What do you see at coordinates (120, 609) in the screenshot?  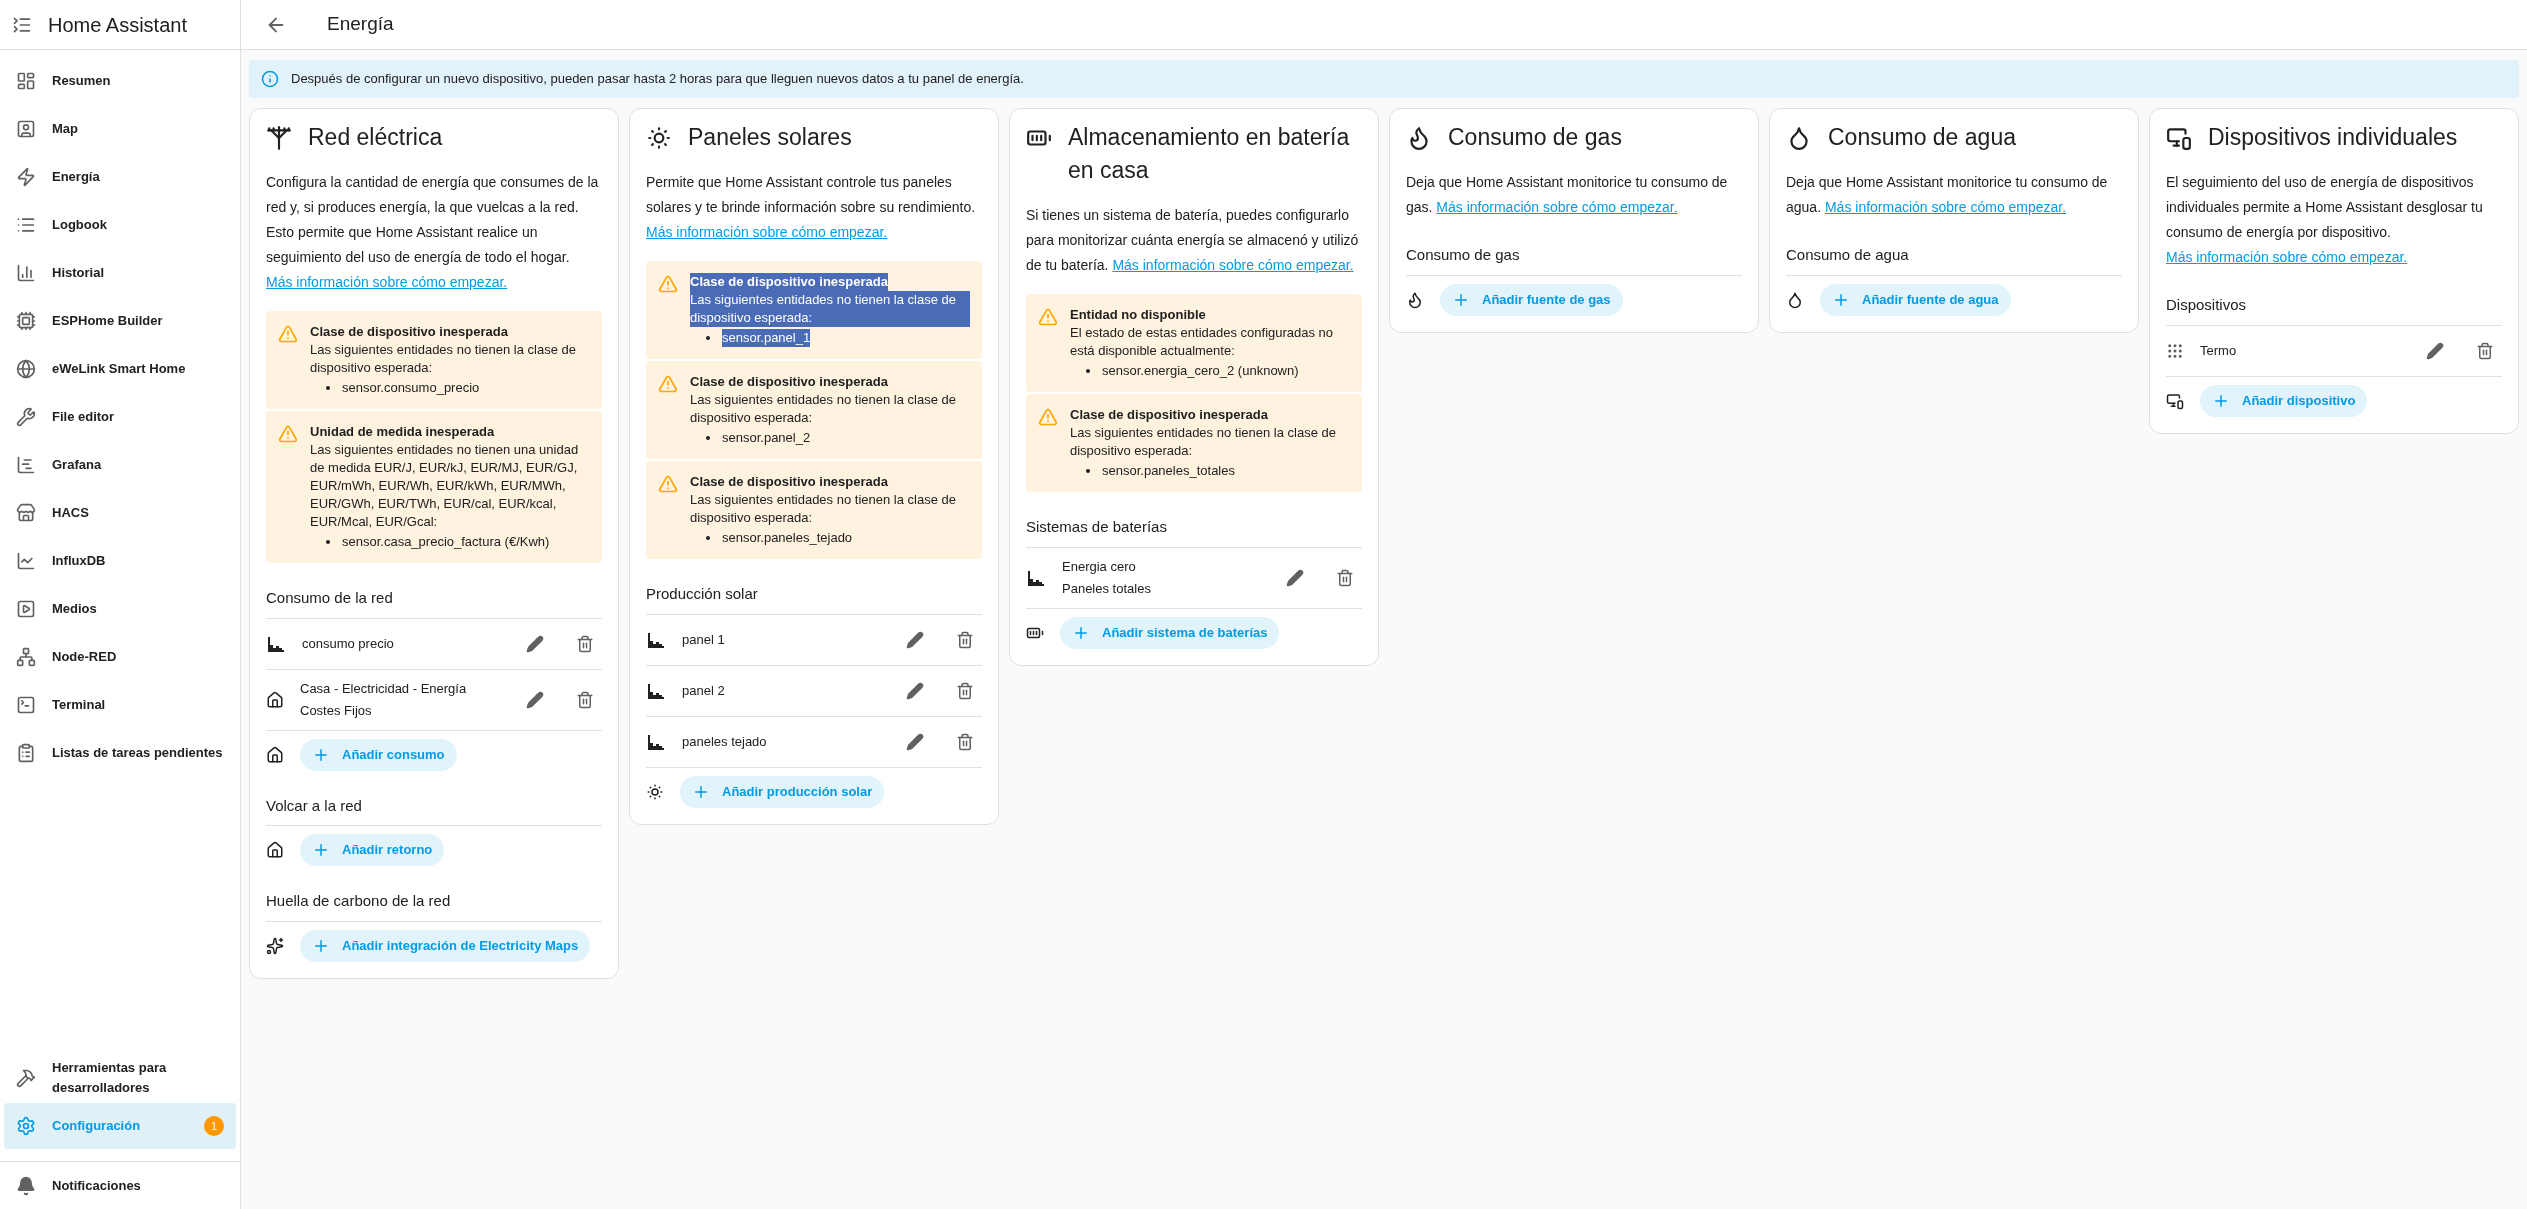 I see `sidebar-item: Medios` at bounding box center [120, 609].